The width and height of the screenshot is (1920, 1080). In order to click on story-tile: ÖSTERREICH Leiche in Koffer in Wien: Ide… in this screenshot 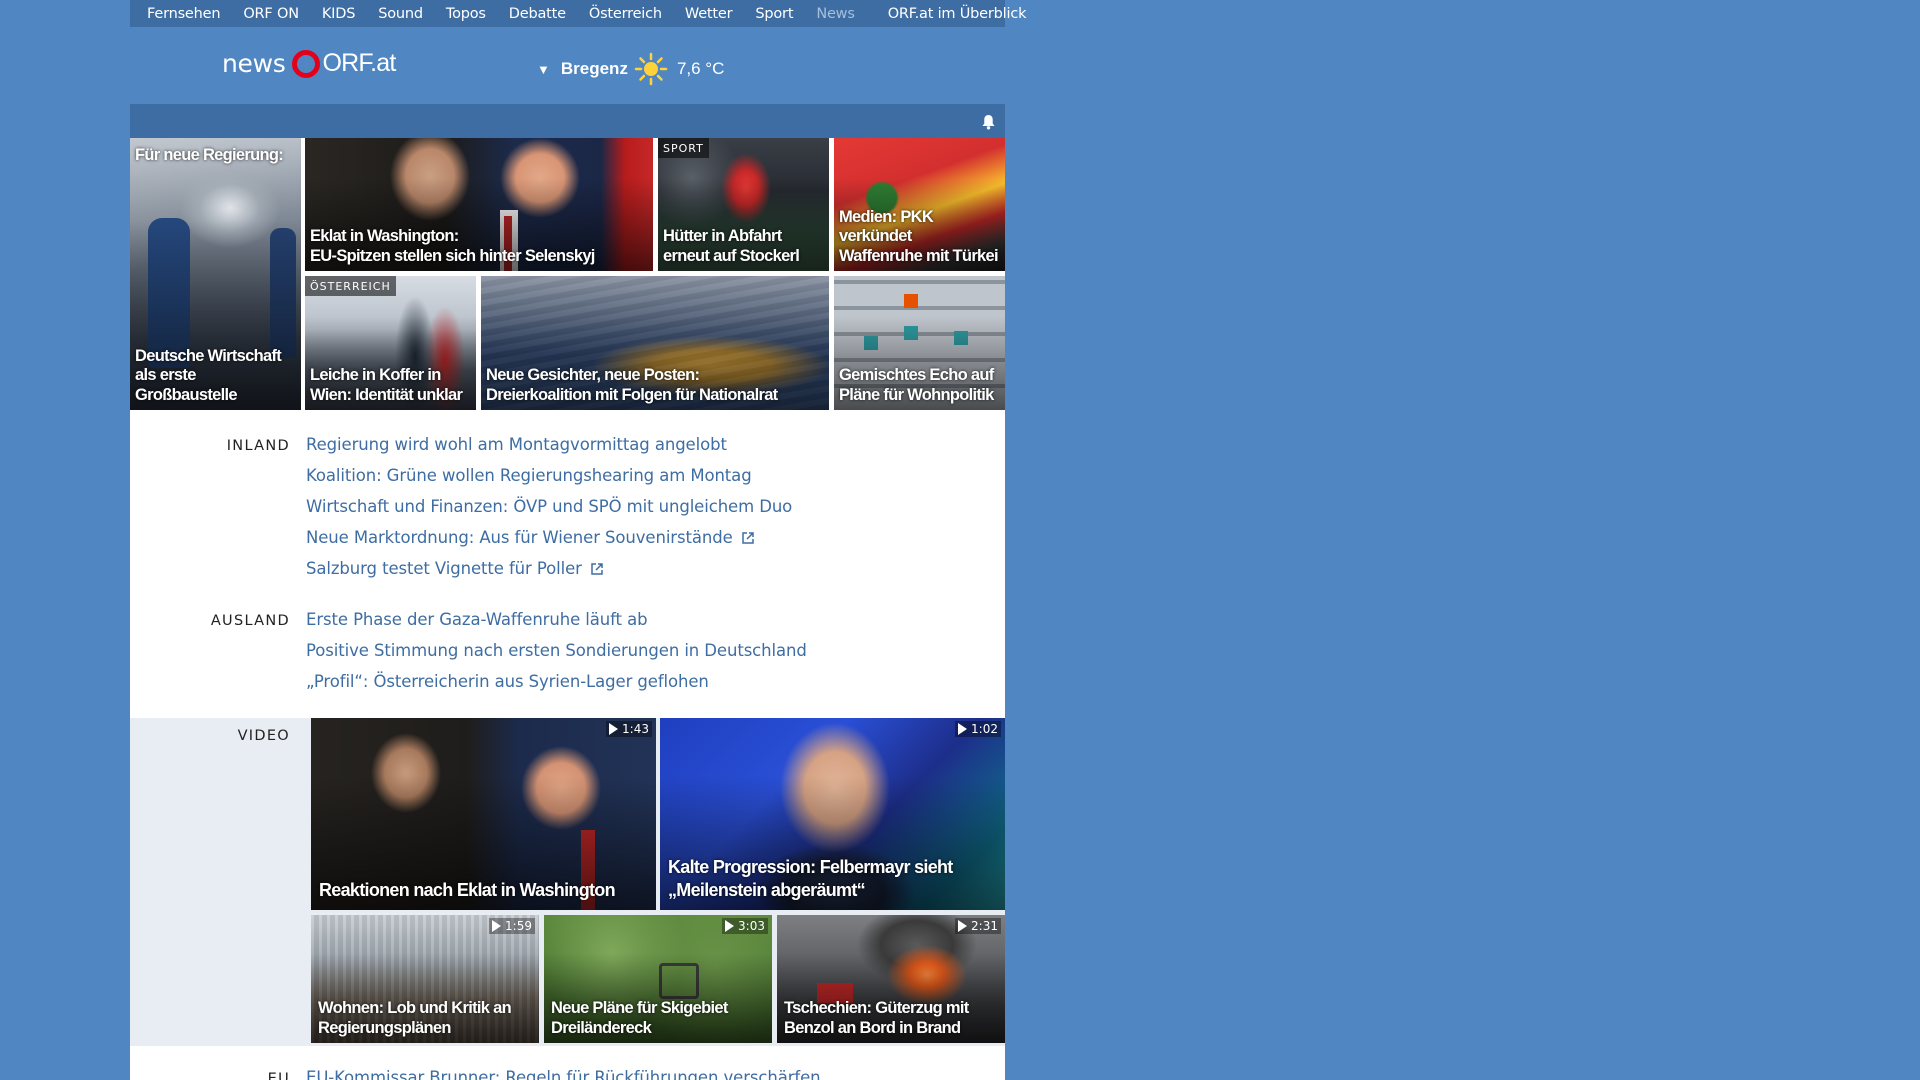, I will do `click(390, 343)`.